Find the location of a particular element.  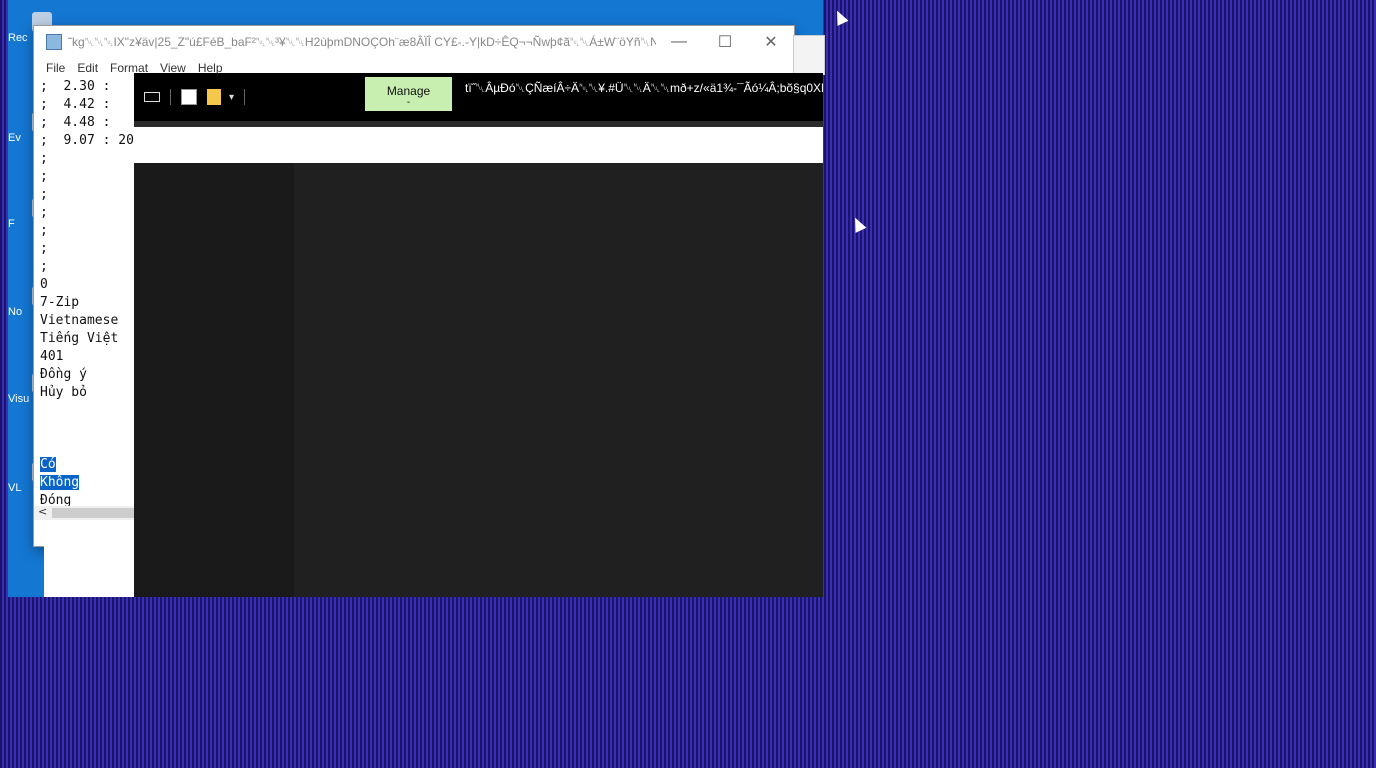

properties-icon is located at coordinates (189, 97).